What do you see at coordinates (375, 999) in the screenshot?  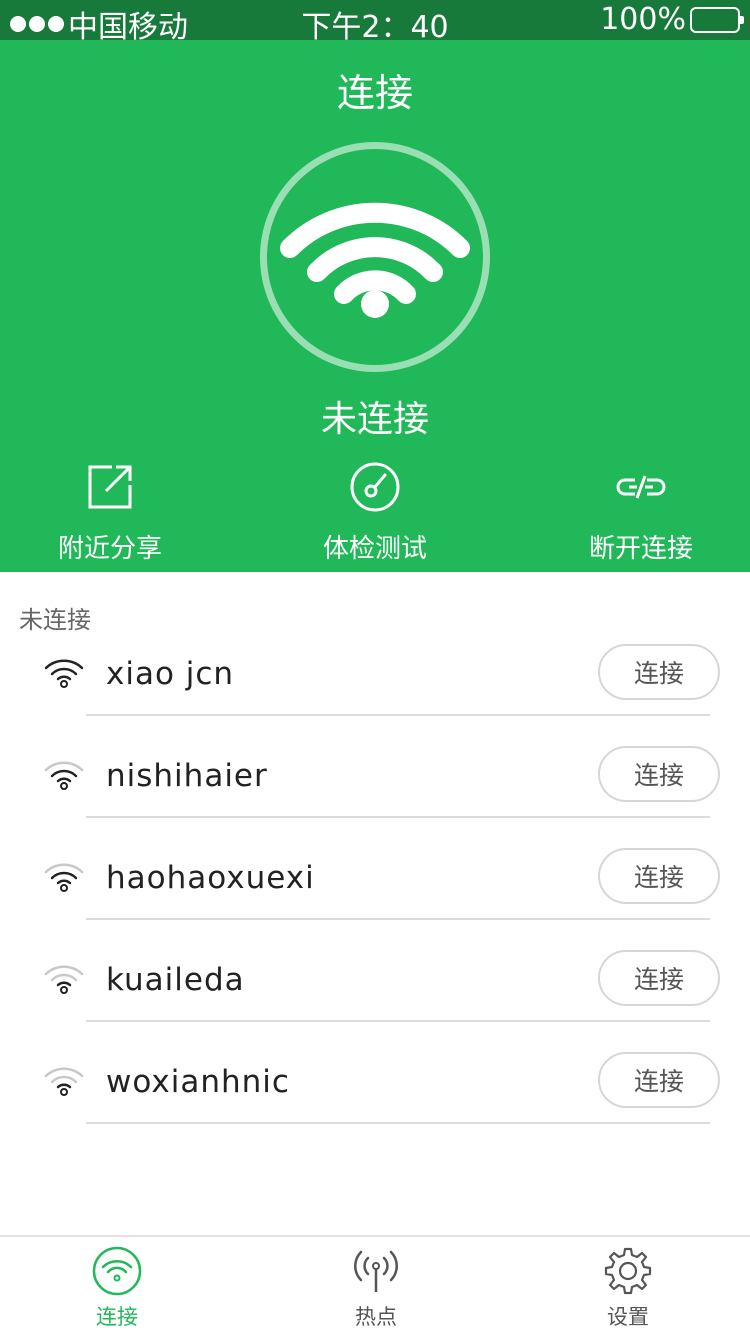 I see `wifi-list-item: kuaileda 连接` at bounding box center [375, 999].